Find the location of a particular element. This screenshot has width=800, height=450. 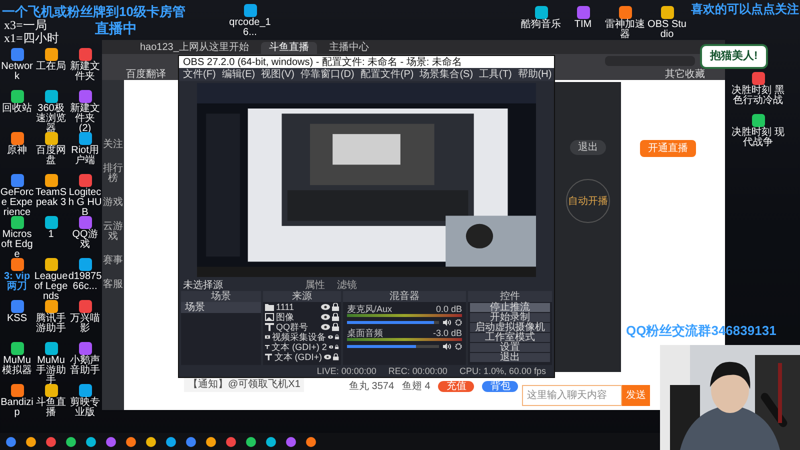

backpack-button: 背包 is located at coordinates (500, 386).